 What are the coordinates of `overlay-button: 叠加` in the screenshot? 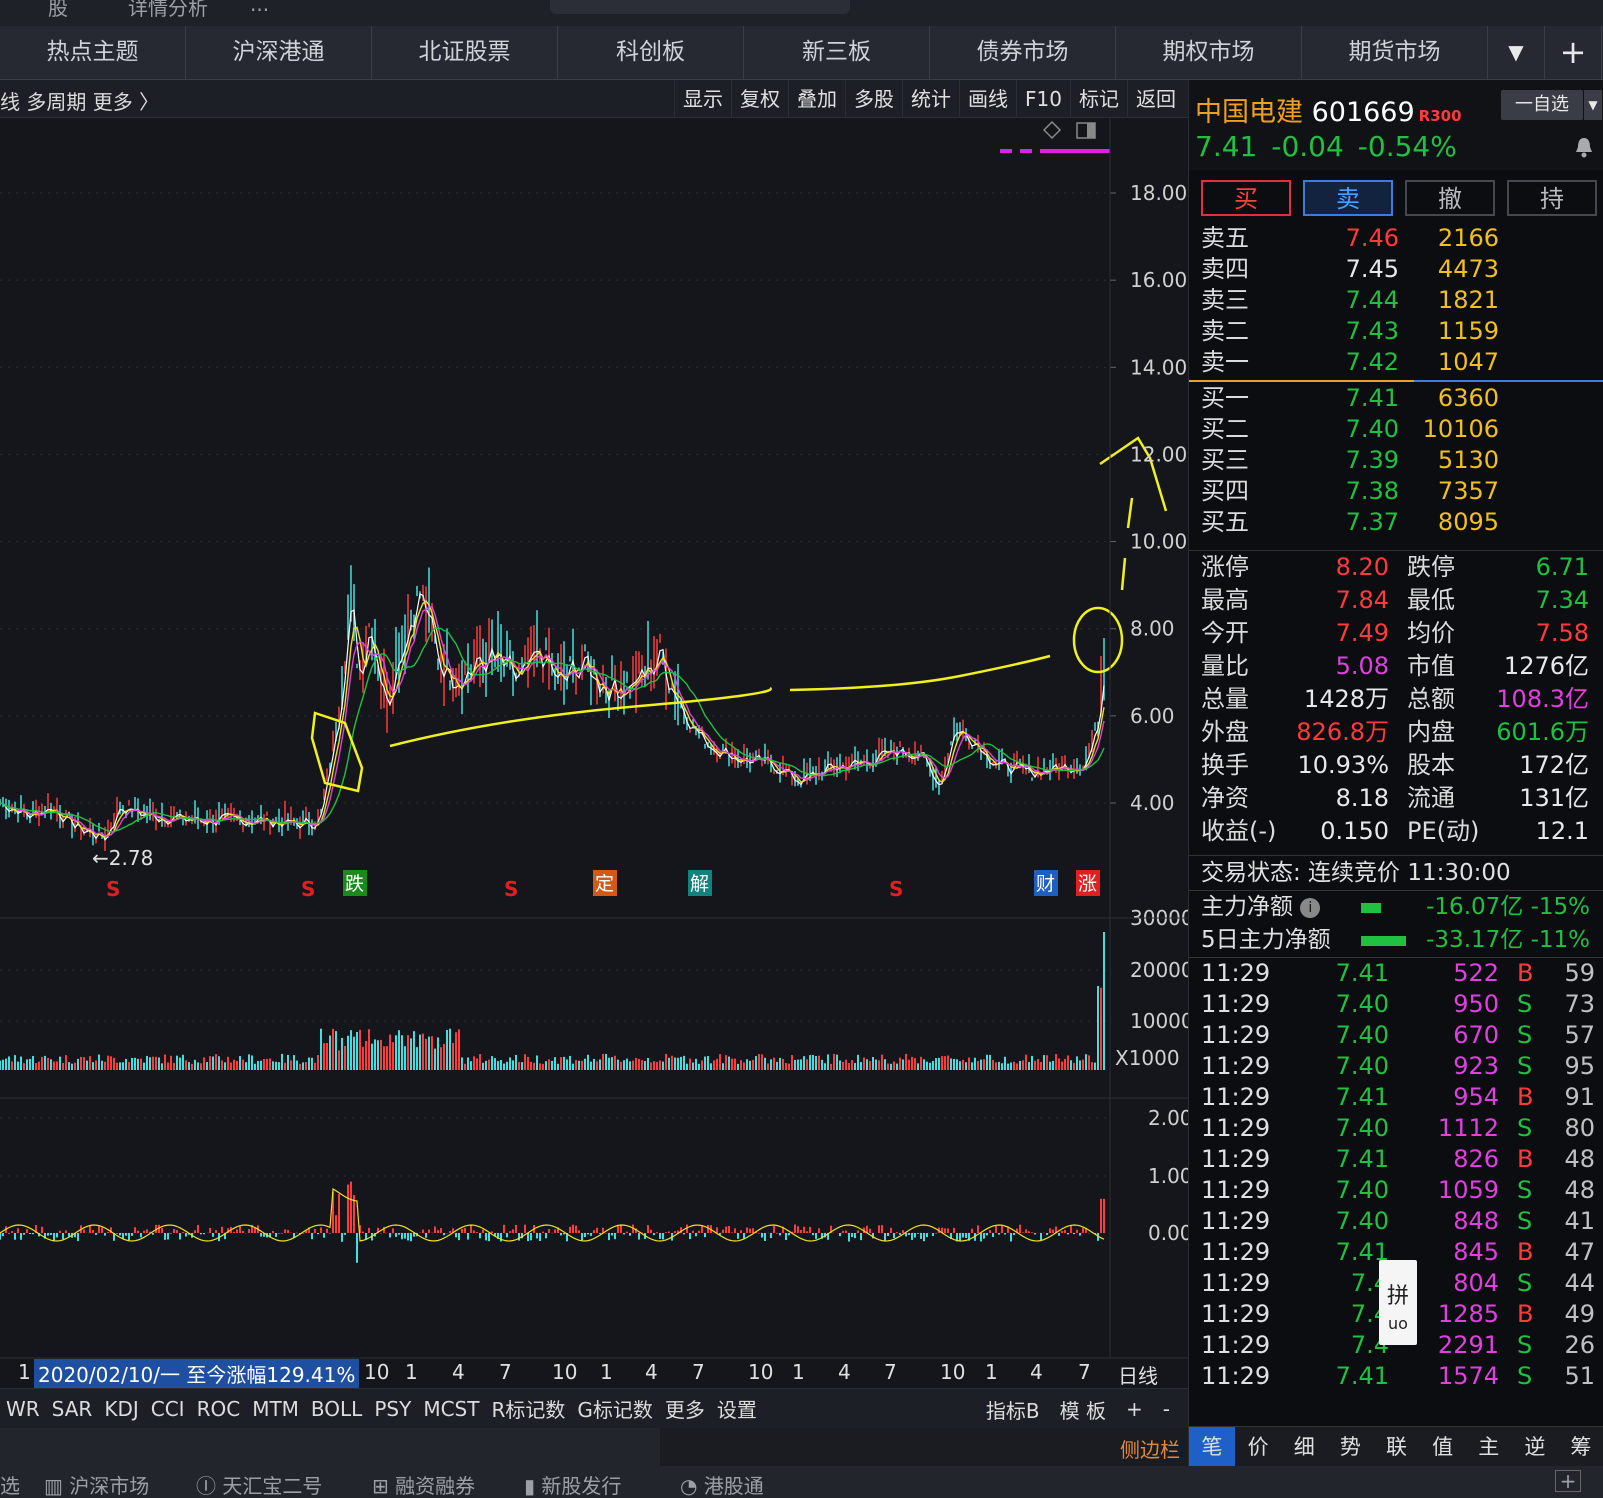 It's located at (816, 99).